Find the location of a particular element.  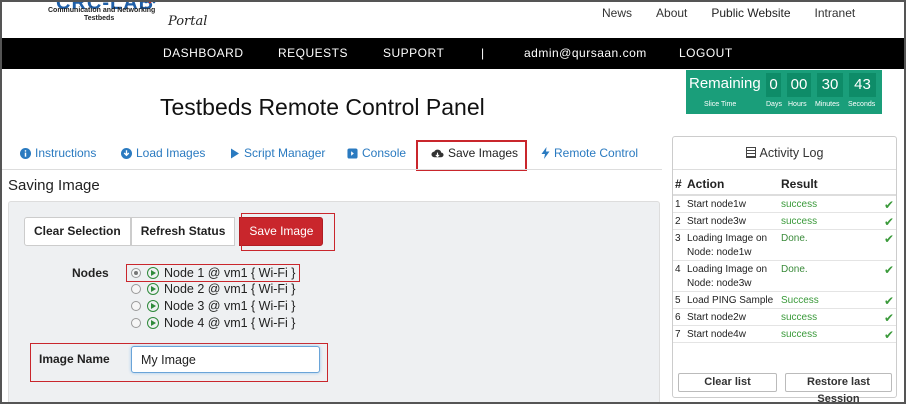

row-number: 5 is located at coordinates (680, 300).